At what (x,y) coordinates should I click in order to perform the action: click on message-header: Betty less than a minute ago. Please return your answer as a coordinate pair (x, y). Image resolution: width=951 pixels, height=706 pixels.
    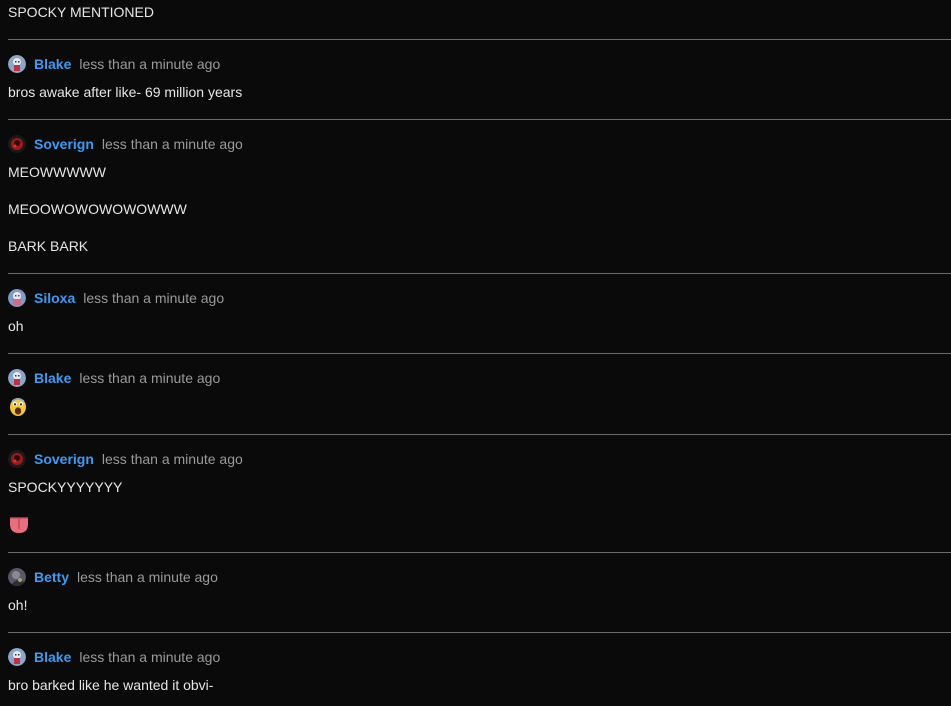
    Looking at the image, I should click on (113, 577).